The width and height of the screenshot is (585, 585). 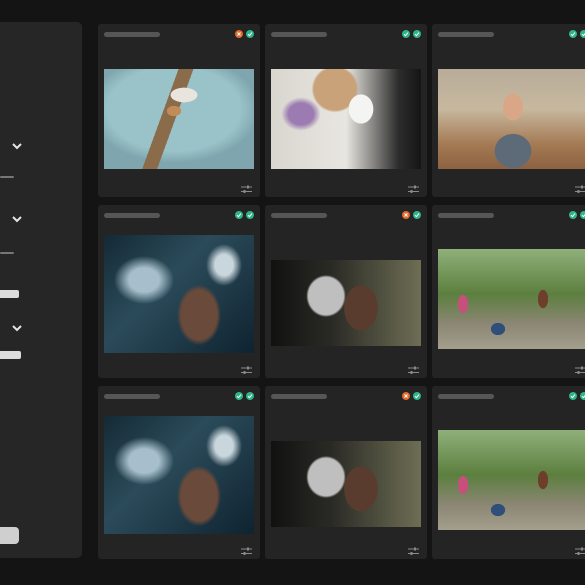 What do you see at coordinates (179, 119) in the screenshot?
I see `dog-on-blanket-image` at bounding box center [179, 119].